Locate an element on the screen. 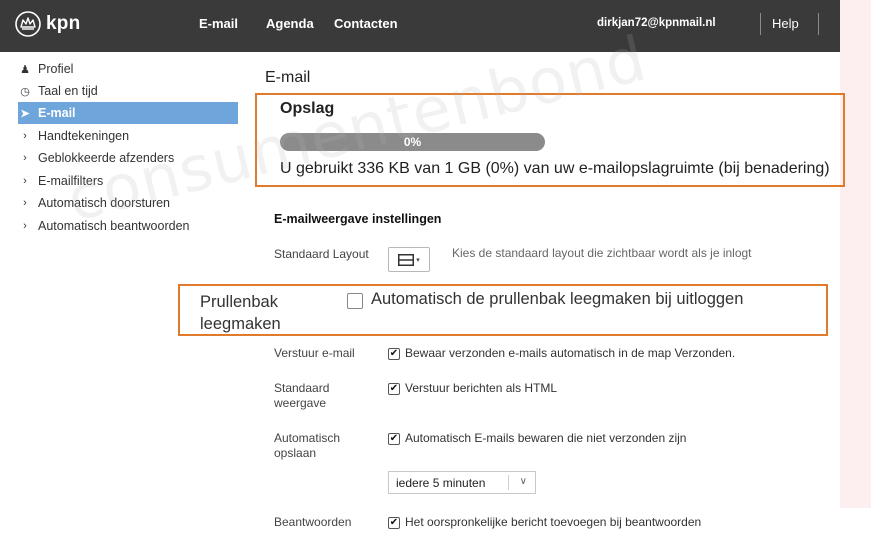 The image size is (871, 535). sidebar-item-profiel: ♟ Profiel is located at coordinates (128, 69).